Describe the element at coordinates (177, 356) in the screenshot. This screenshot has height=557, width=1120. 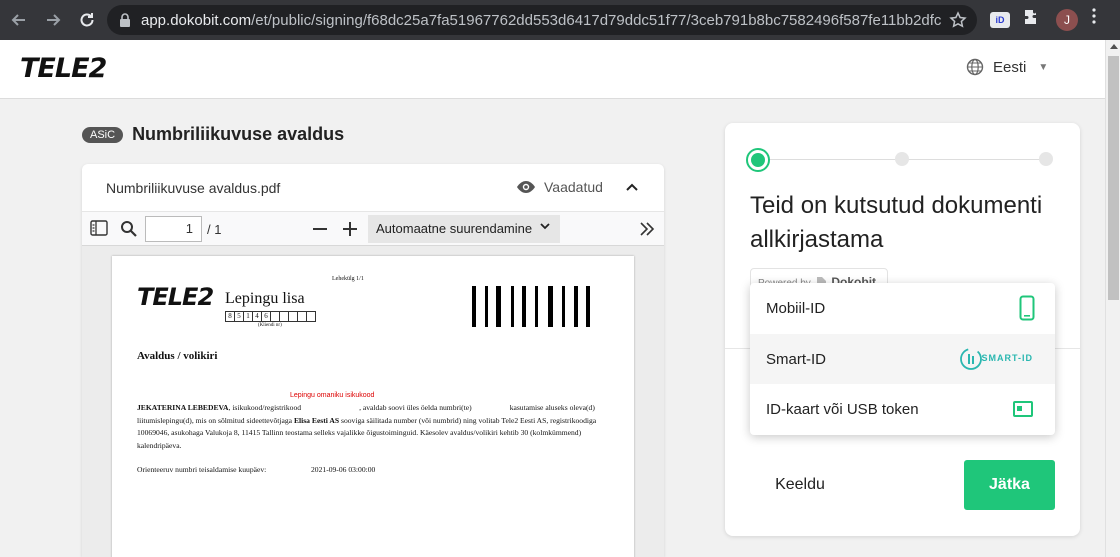
I see `pdf-section-title: Avaldus / volikiri` at that location.